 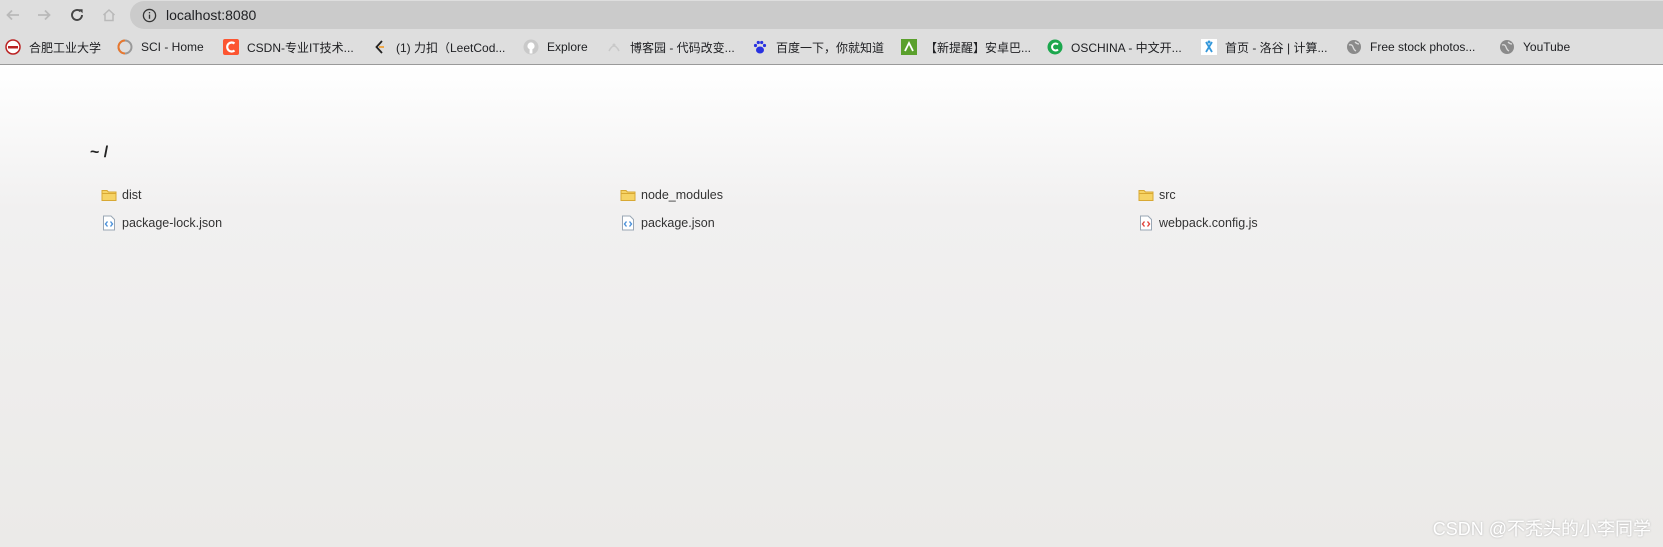 I want to click on entry-package-json: package.json, so click(x=667, y=223).